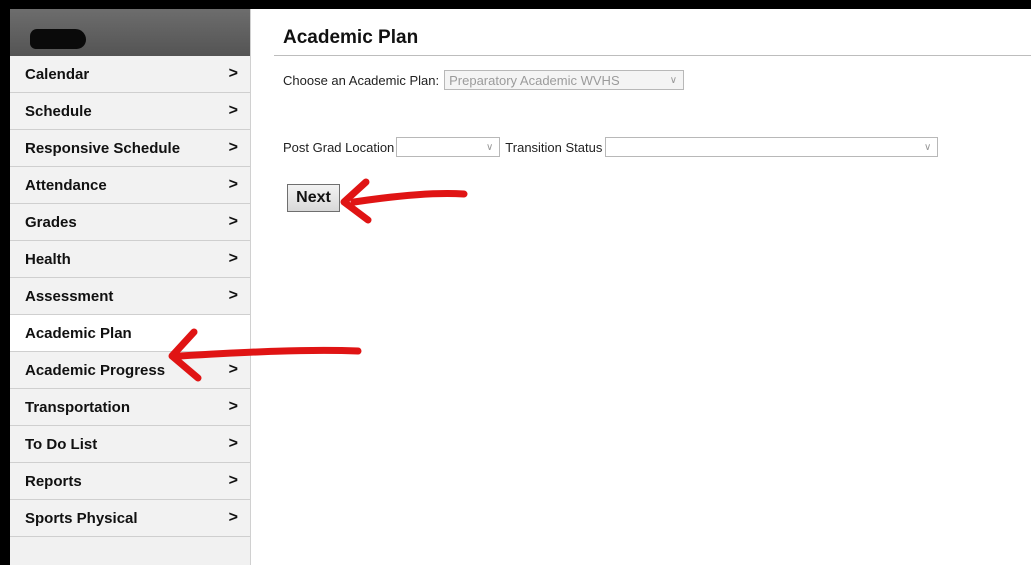  What do you see at coordinates (48, 259) in the screenshot?
I see `sidebar-item-label: Health` at bounding box center [48, 259].